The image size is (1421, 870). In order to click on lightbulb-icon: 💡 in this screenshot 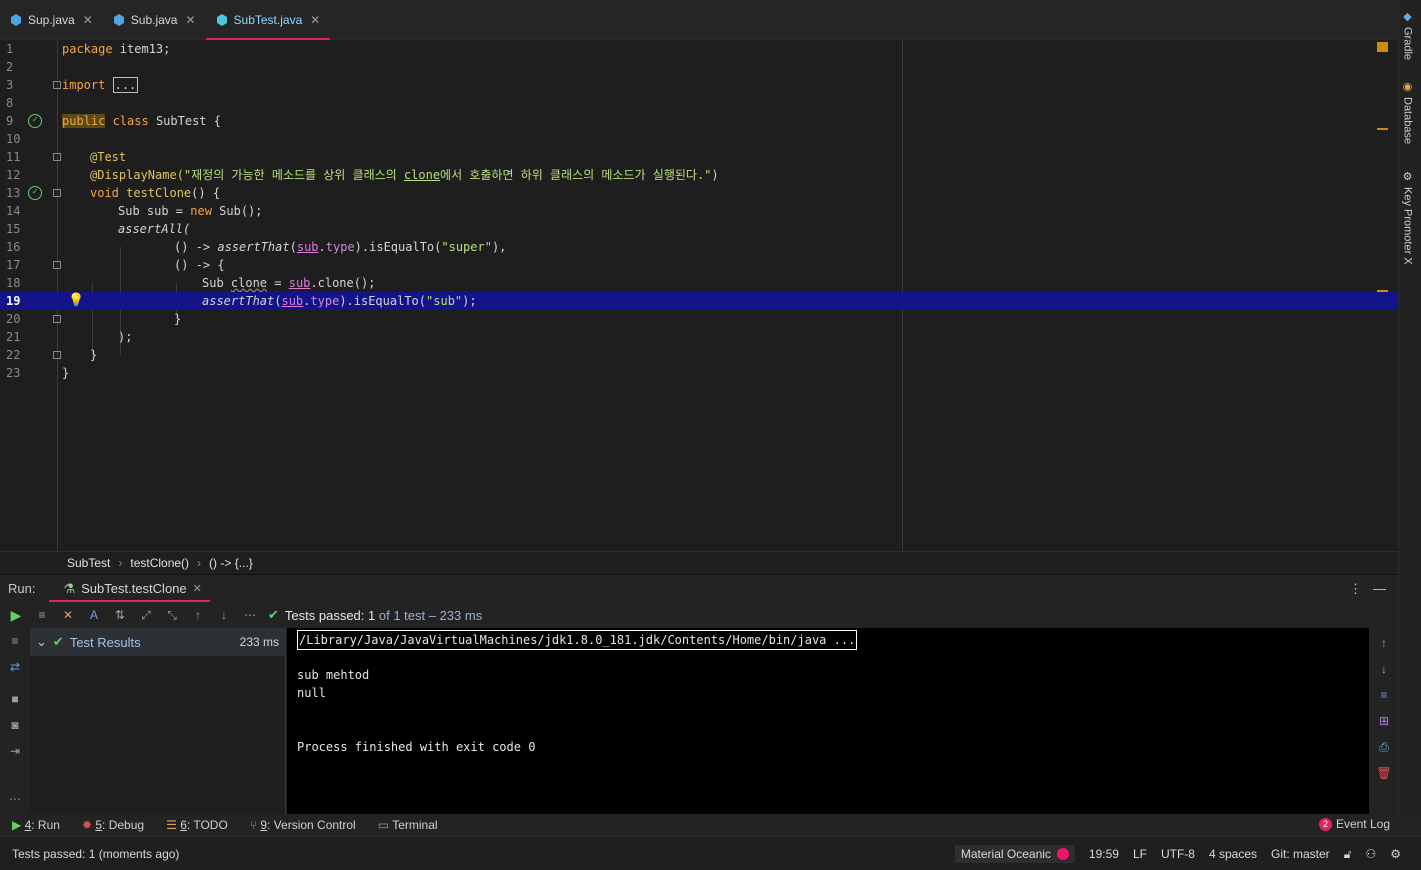, I will do `click(76, 301)`.